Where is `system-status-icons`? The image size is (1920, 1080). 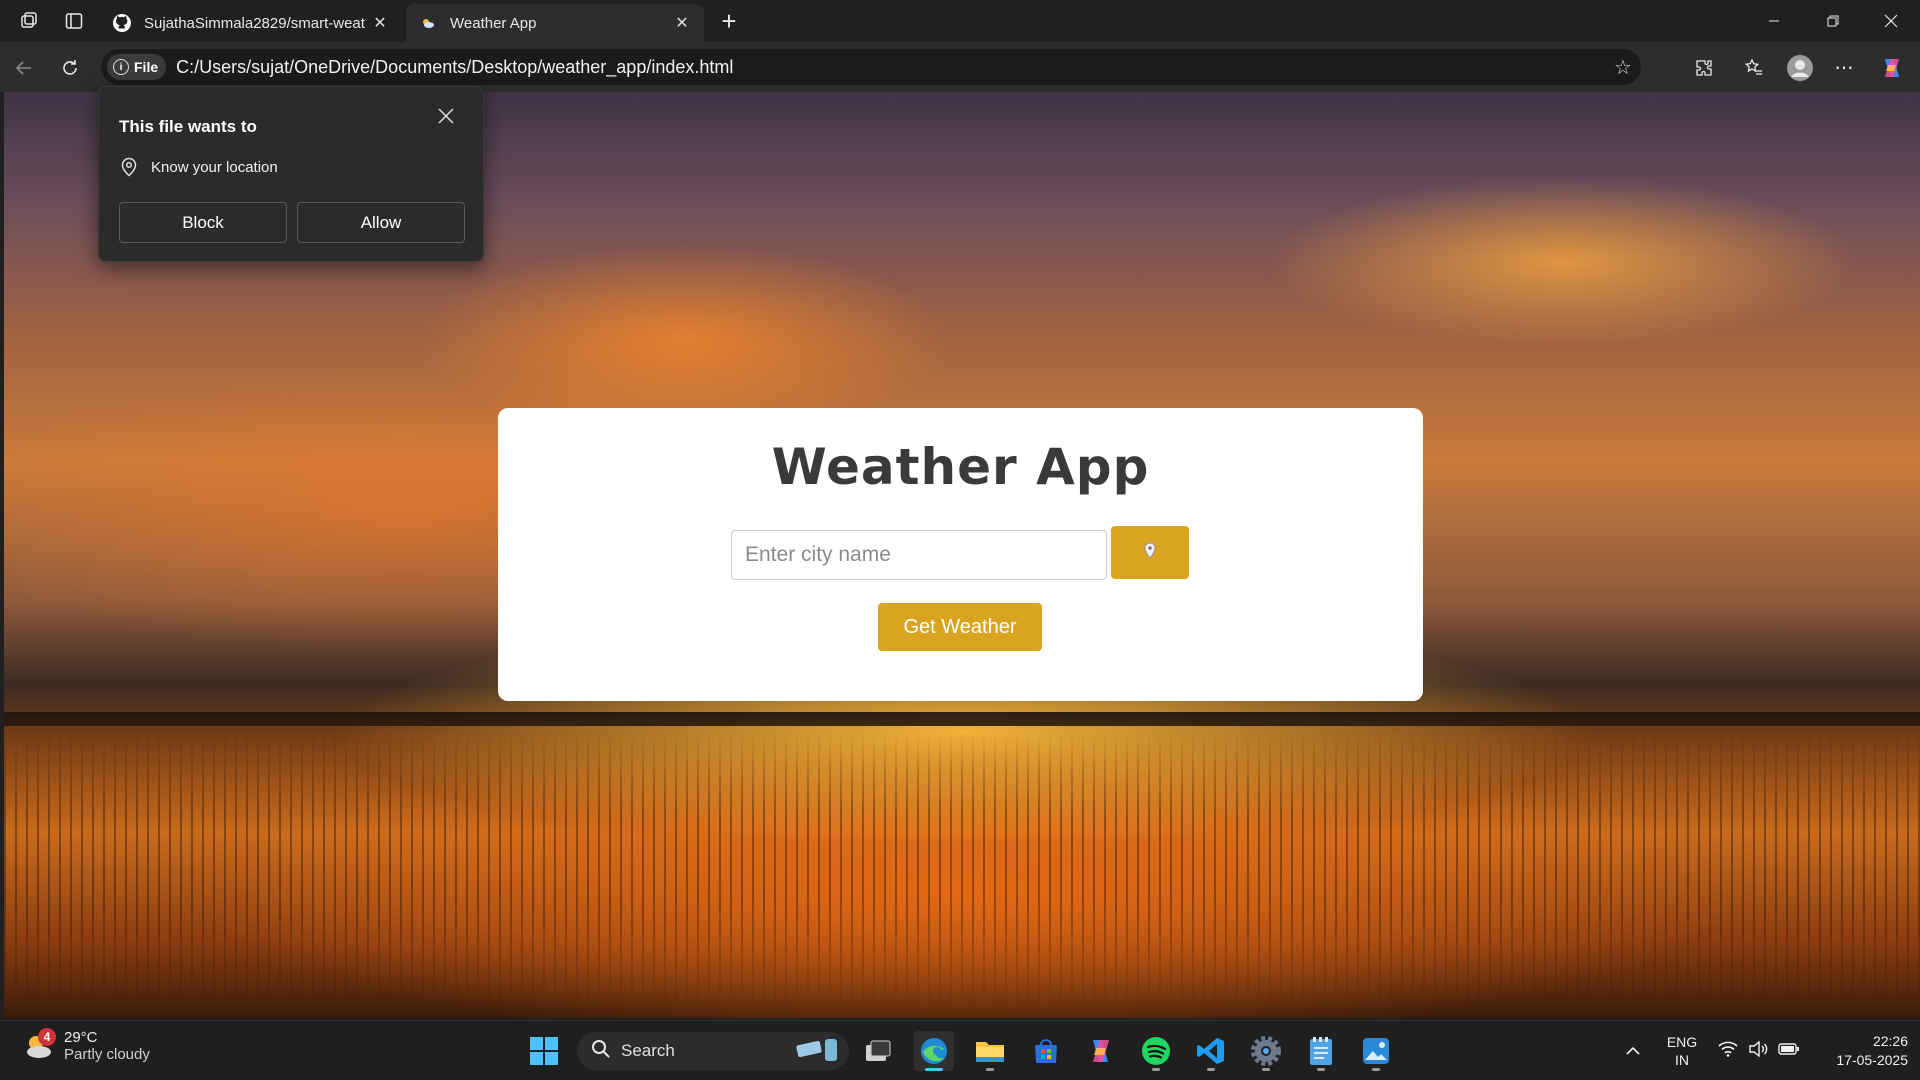
system-status-icons is located at coordinates (1759, 1050).